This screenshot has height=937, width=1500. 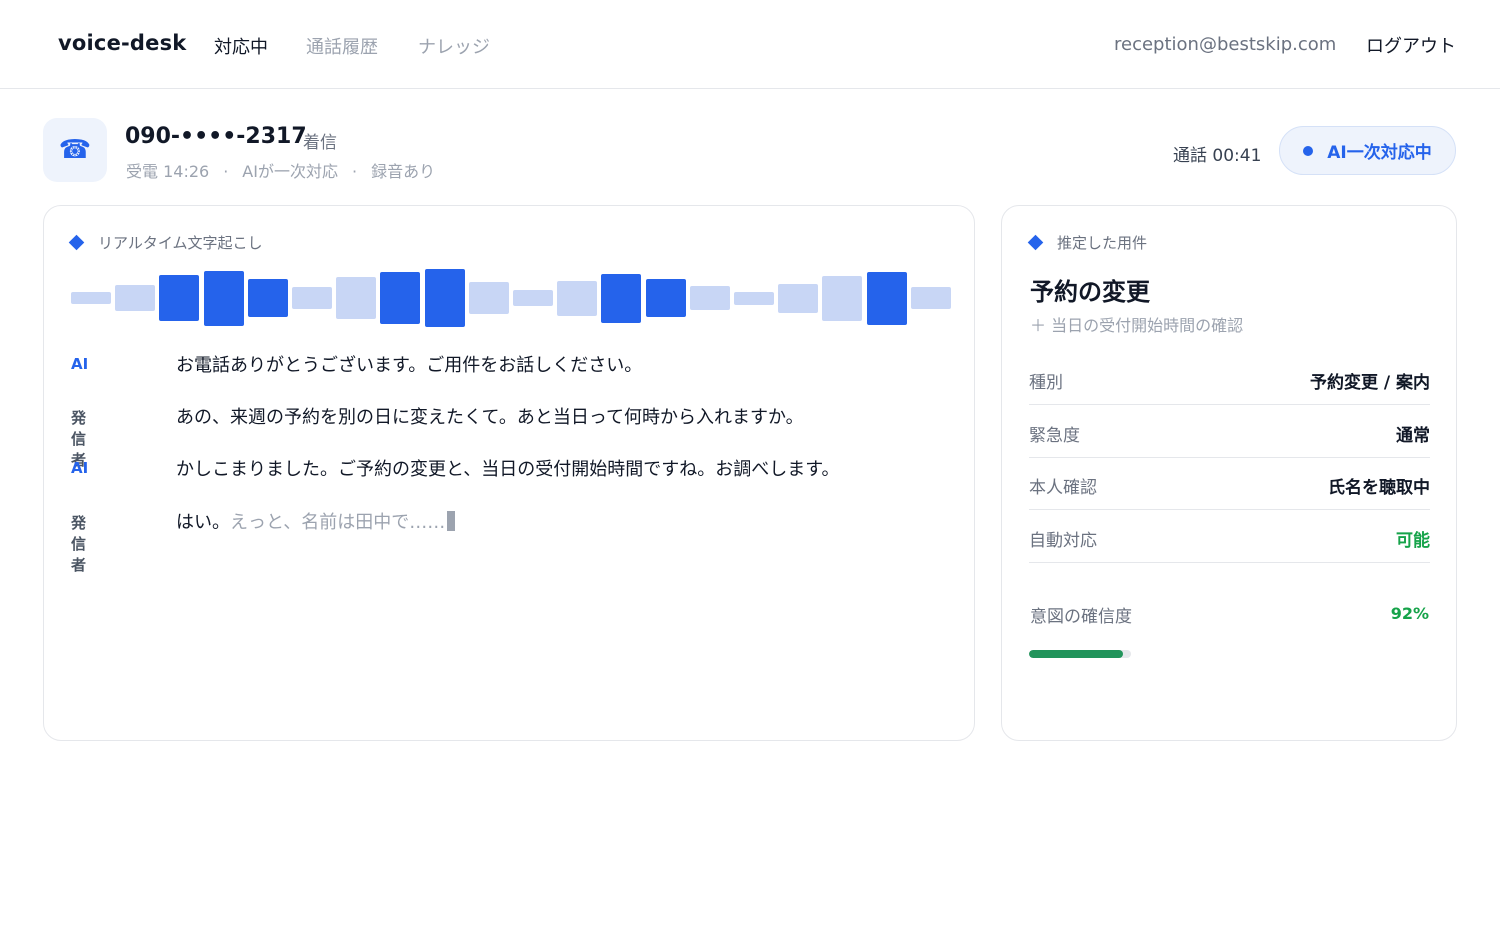 I want to click on confidence-label: 意図の確信度, so click(x=1081, y=617).